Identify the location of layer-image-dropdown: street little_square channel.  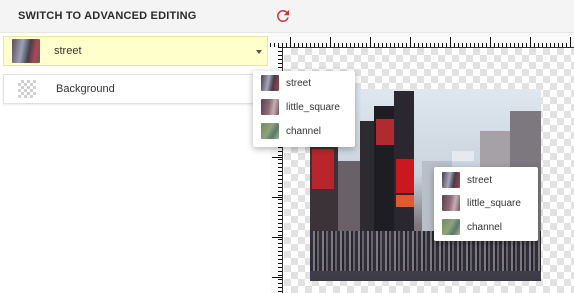
(304, 109).